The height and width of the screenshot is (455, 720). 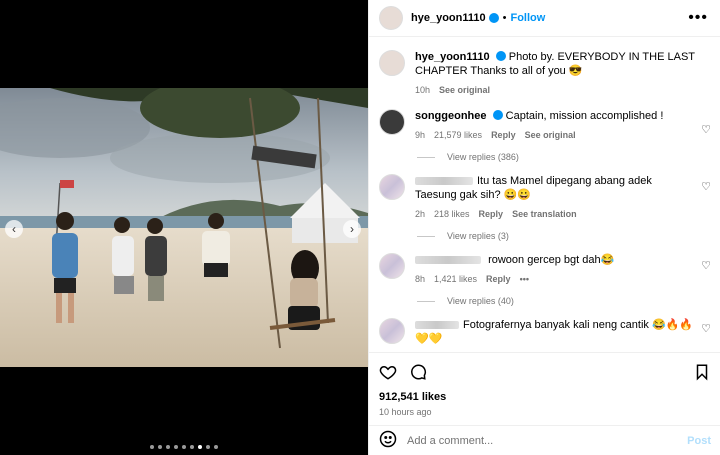 I want to click on comment-likes: 1,421 likes, so click(x=455, y=279).